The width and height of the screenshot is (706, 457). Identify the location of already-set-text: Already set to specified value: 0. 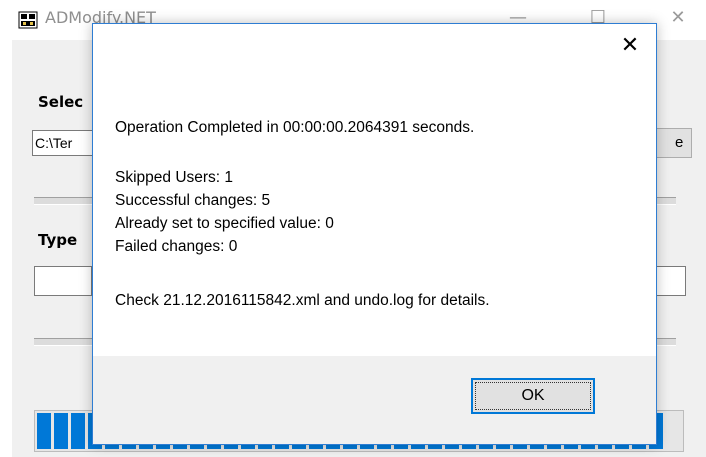
(224, 223).